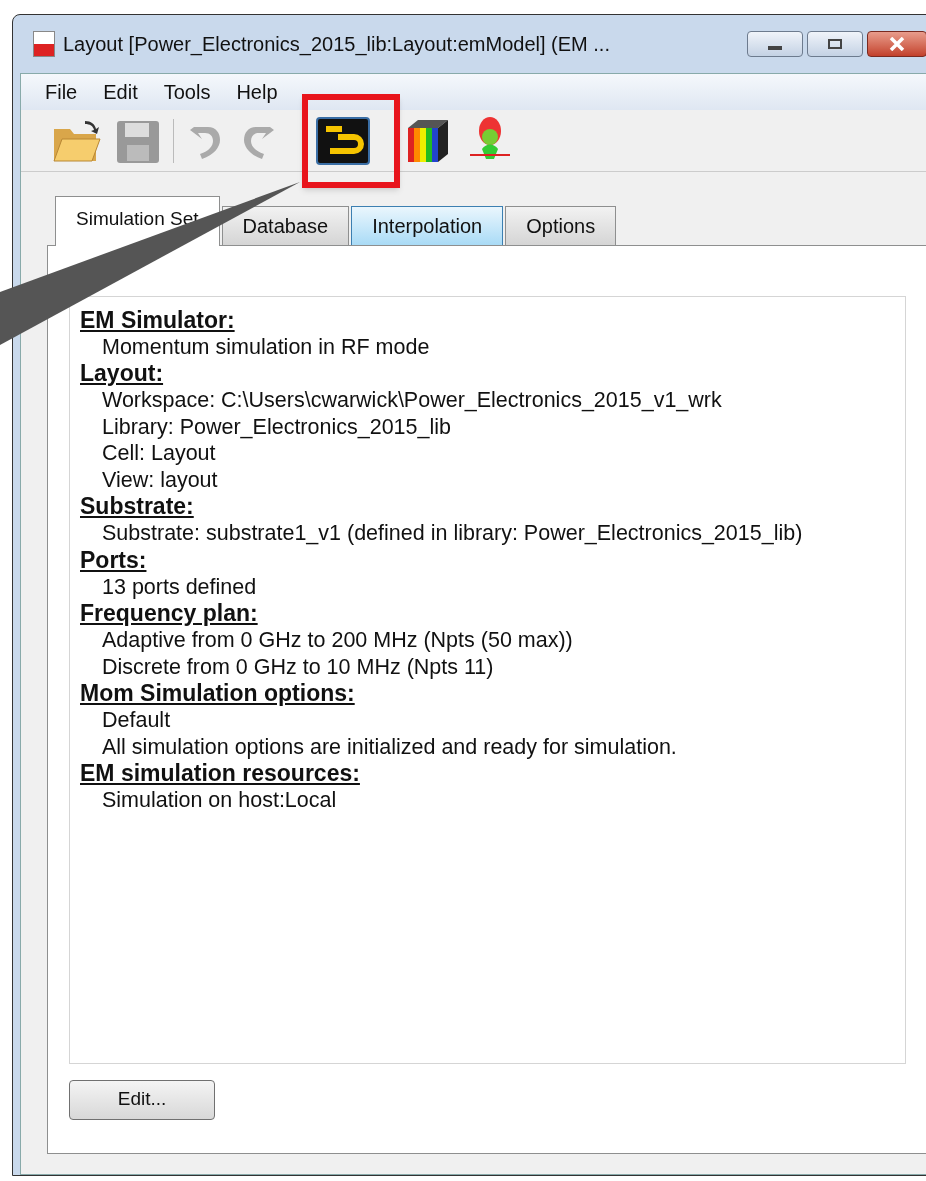 The width and height of the screenshot is (926, 1181). What do you see at coordinates (389, 746) in the screenshot?
I see `detail-line: All simulation options are initialized and ready for simulation.` at bounding box center [389, 746].